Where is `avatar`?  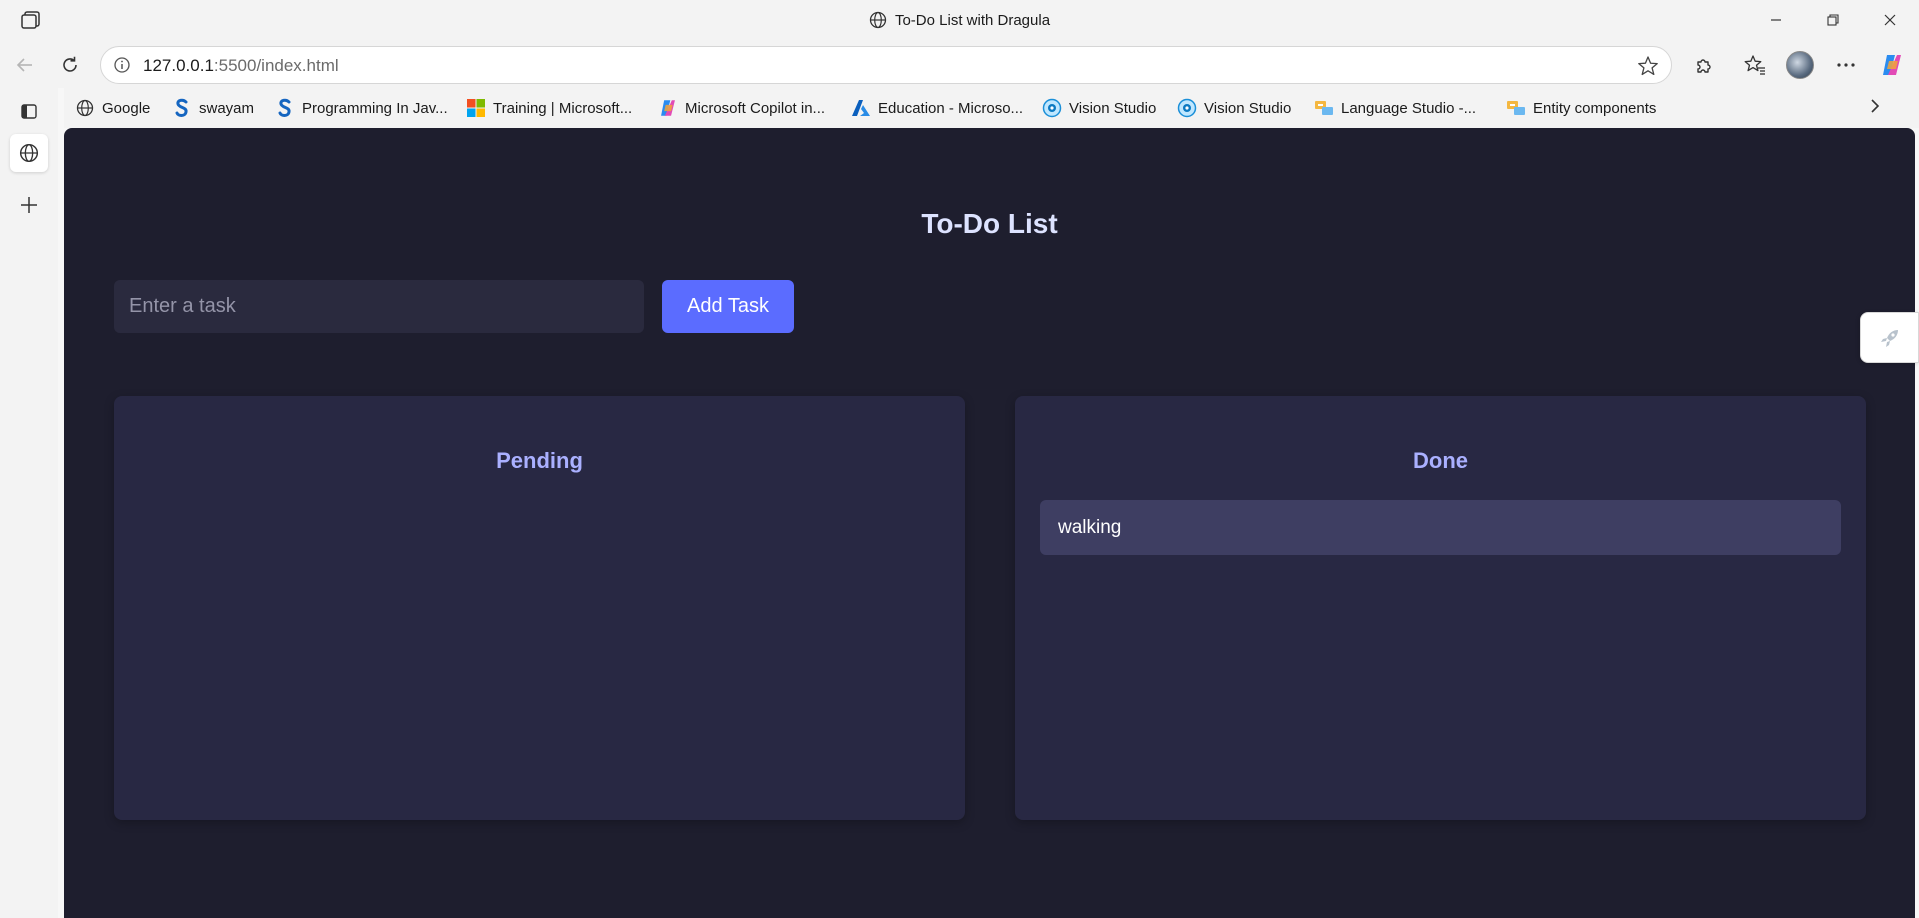
avatar is located at coordinates (1800, 65).